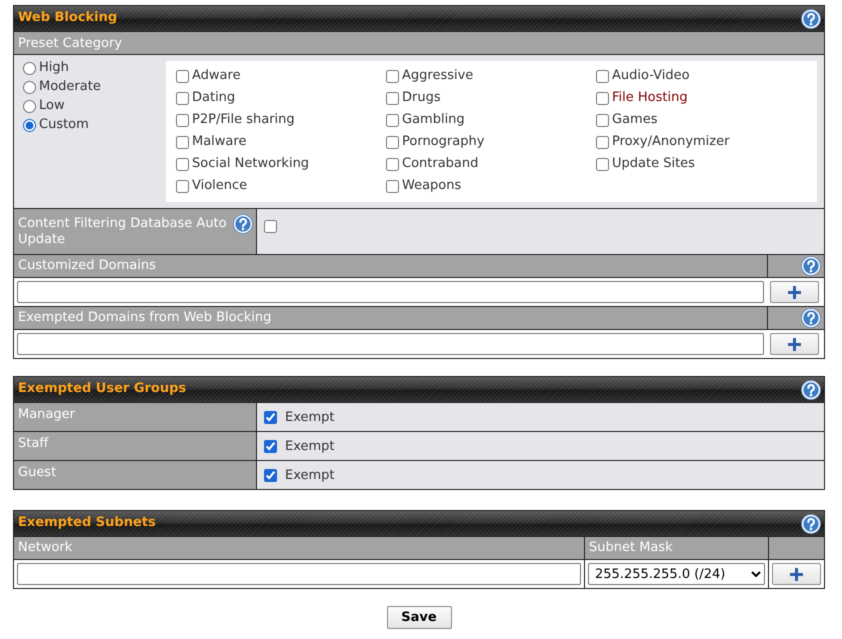 The image size is (842, 639). What do you see at coordinates (135, 446) in the screenshot?
I see `group-name: Staff` at bounding box center [135, 446].